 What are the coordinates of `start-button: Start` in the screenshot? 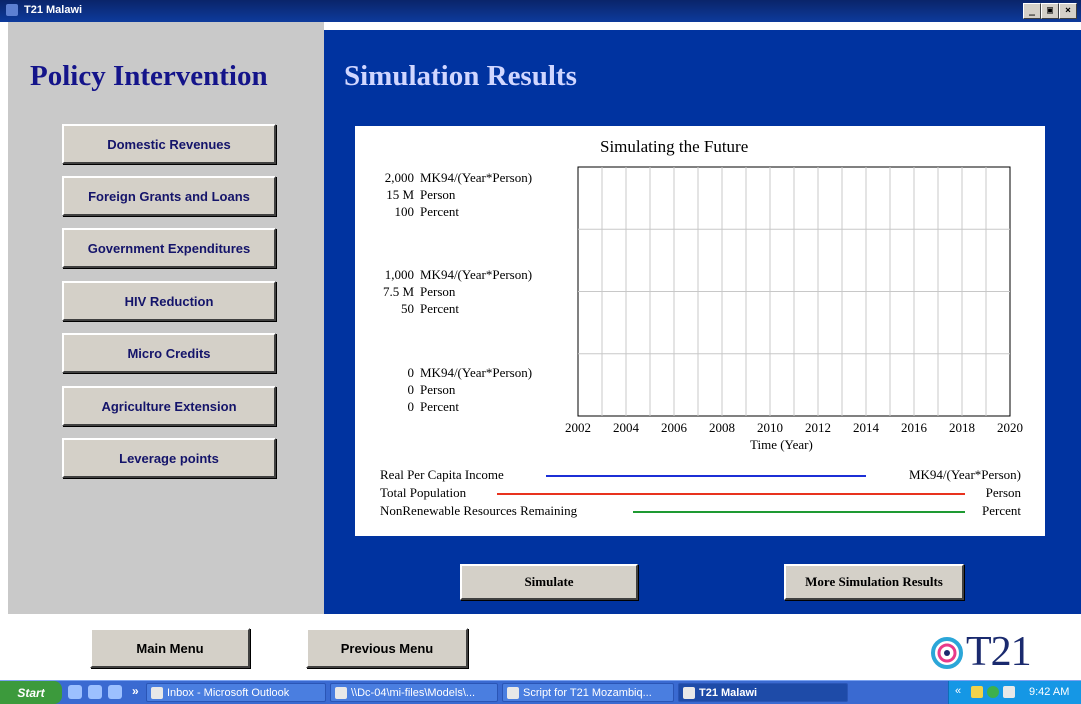 It's located at (31, 692).